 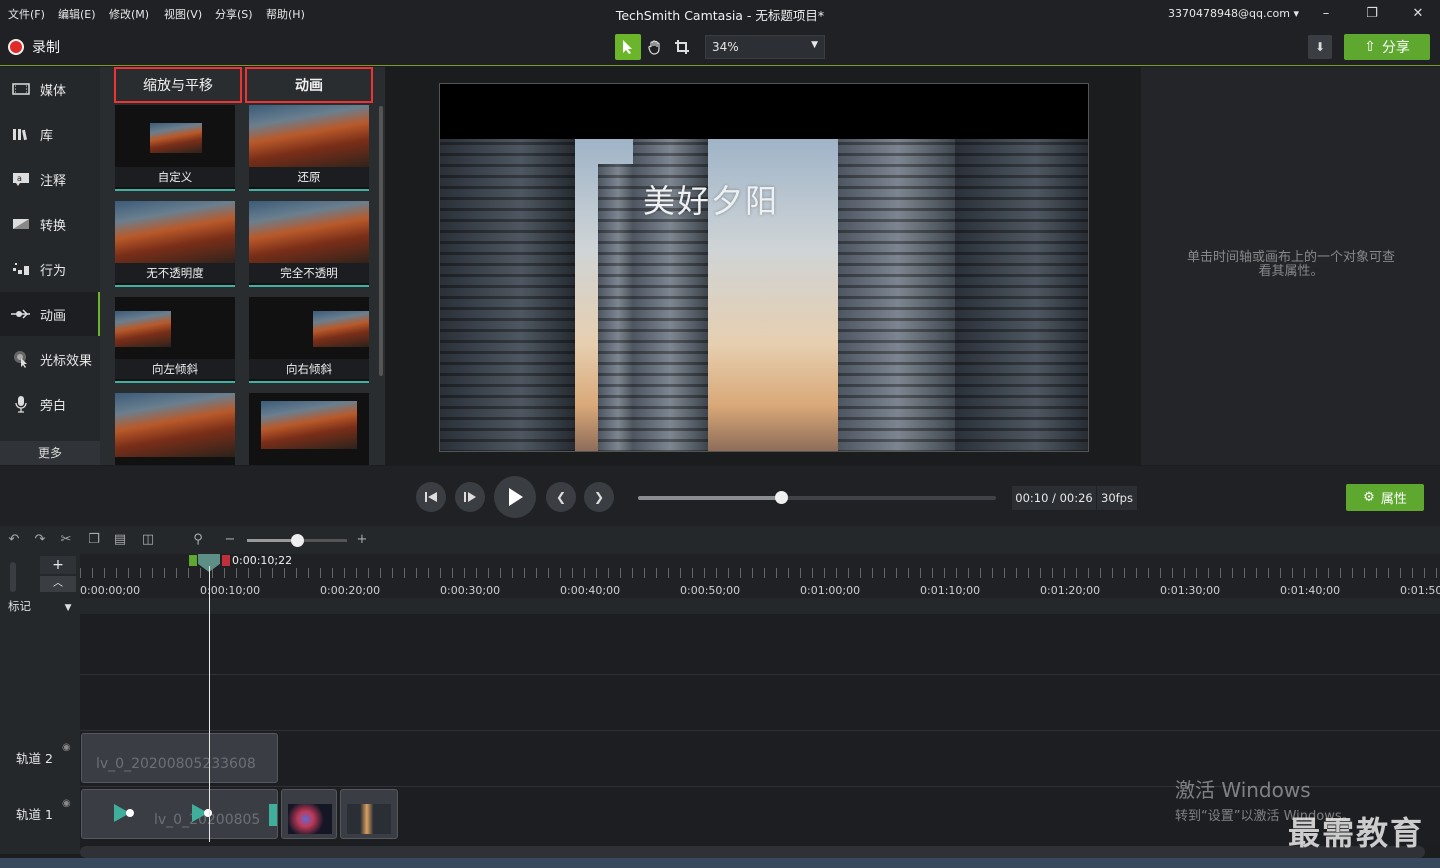 I want to click on sidebar-item-label: 转换, so click(x=53, y=226).